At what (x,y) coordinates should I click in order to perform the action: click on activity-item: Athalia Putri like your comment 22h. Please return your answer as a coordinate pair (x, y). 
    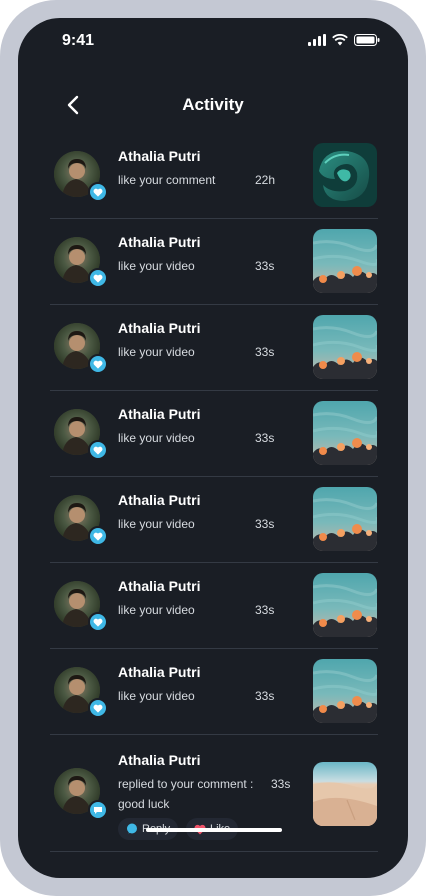
    Looking at the image, I should click on (214, 181).